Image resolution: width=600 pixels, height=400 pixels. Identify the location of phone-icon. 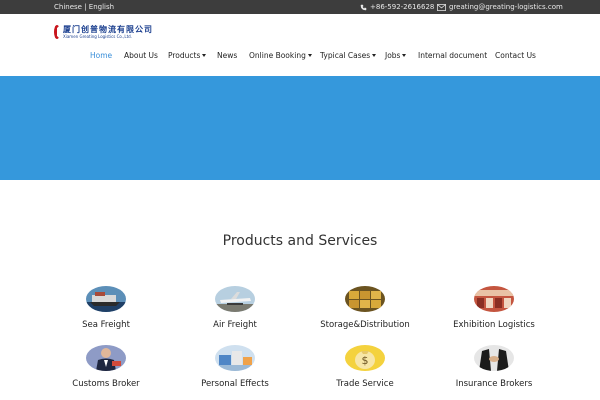
(363, 7).